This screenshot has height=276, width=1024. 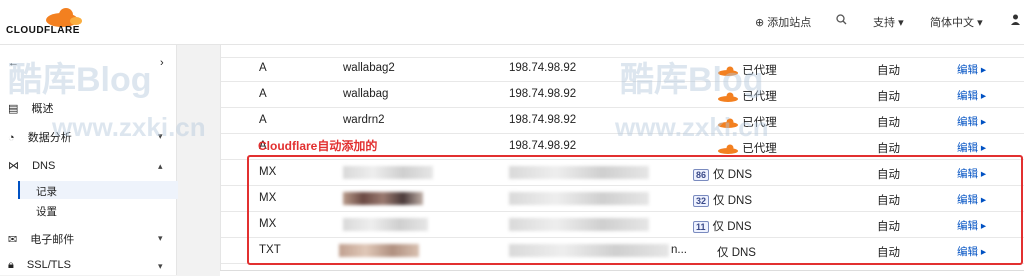 I want to click on sidebar-item-dns: ⋈ DNS, so click(x=31, y=165).